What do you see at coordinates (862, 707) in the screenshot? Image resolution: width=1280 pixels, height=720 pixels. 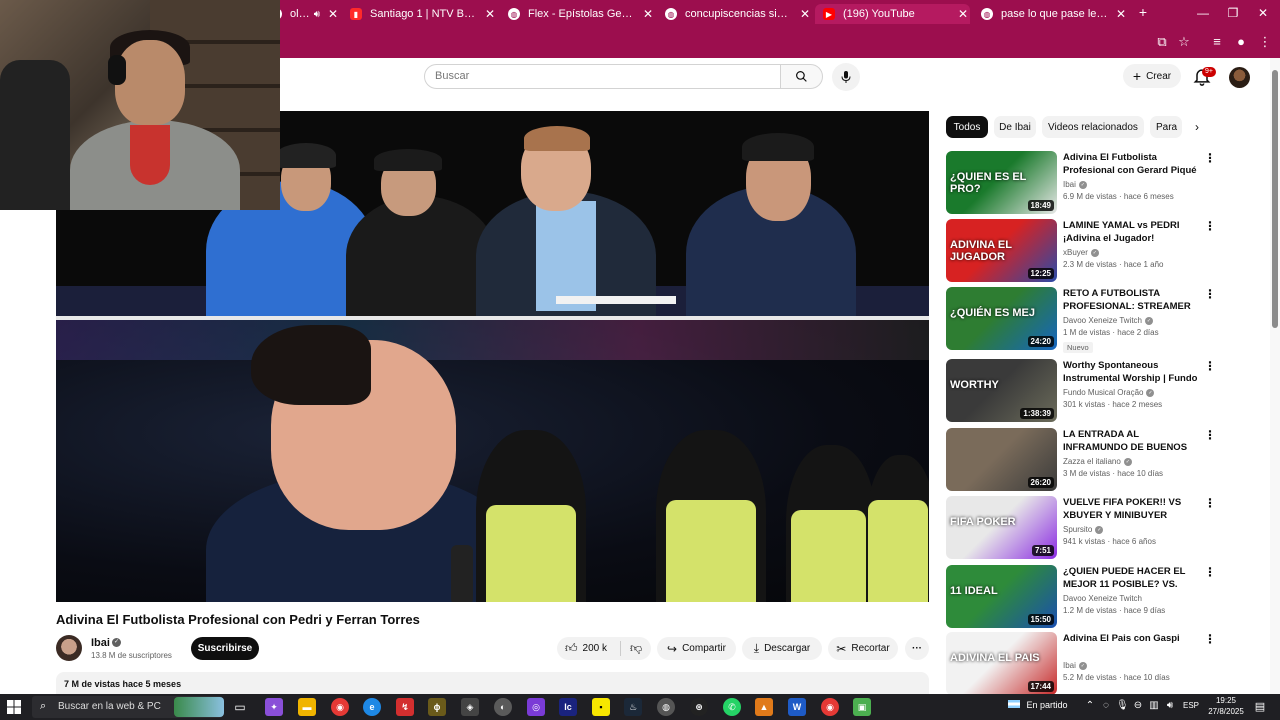 I see `app-icon: ▣` at bounding box center [862, 707].